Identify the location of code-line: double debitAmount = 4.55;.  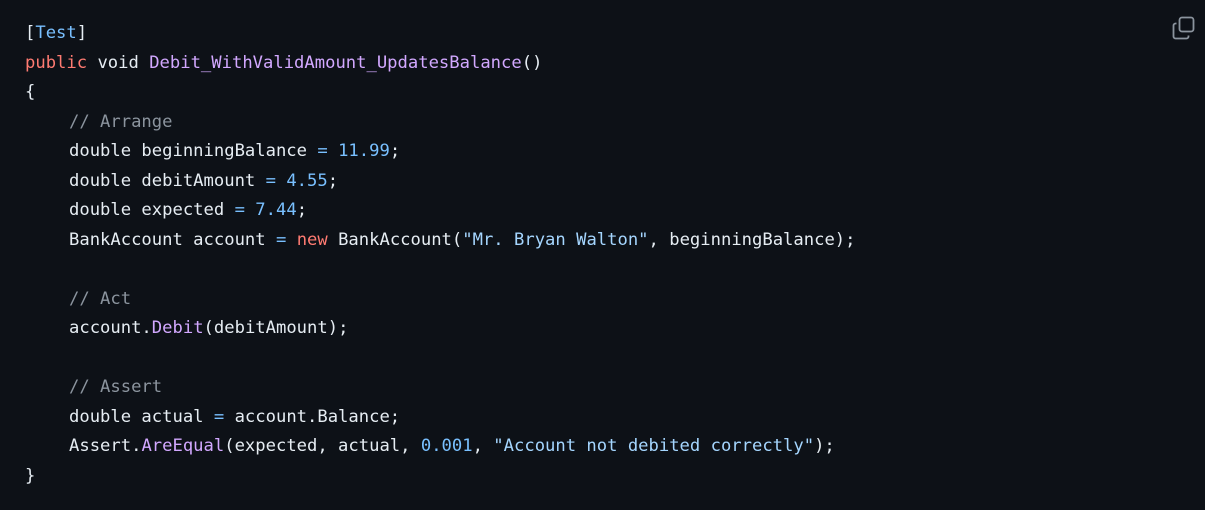
(440, 182).